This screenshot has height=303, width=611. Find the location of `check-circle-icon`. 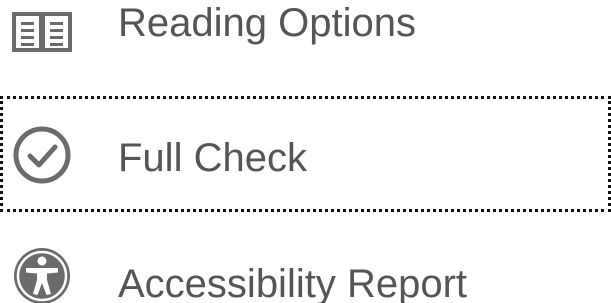

check-circle-icon is located at coordinates (42, 155).